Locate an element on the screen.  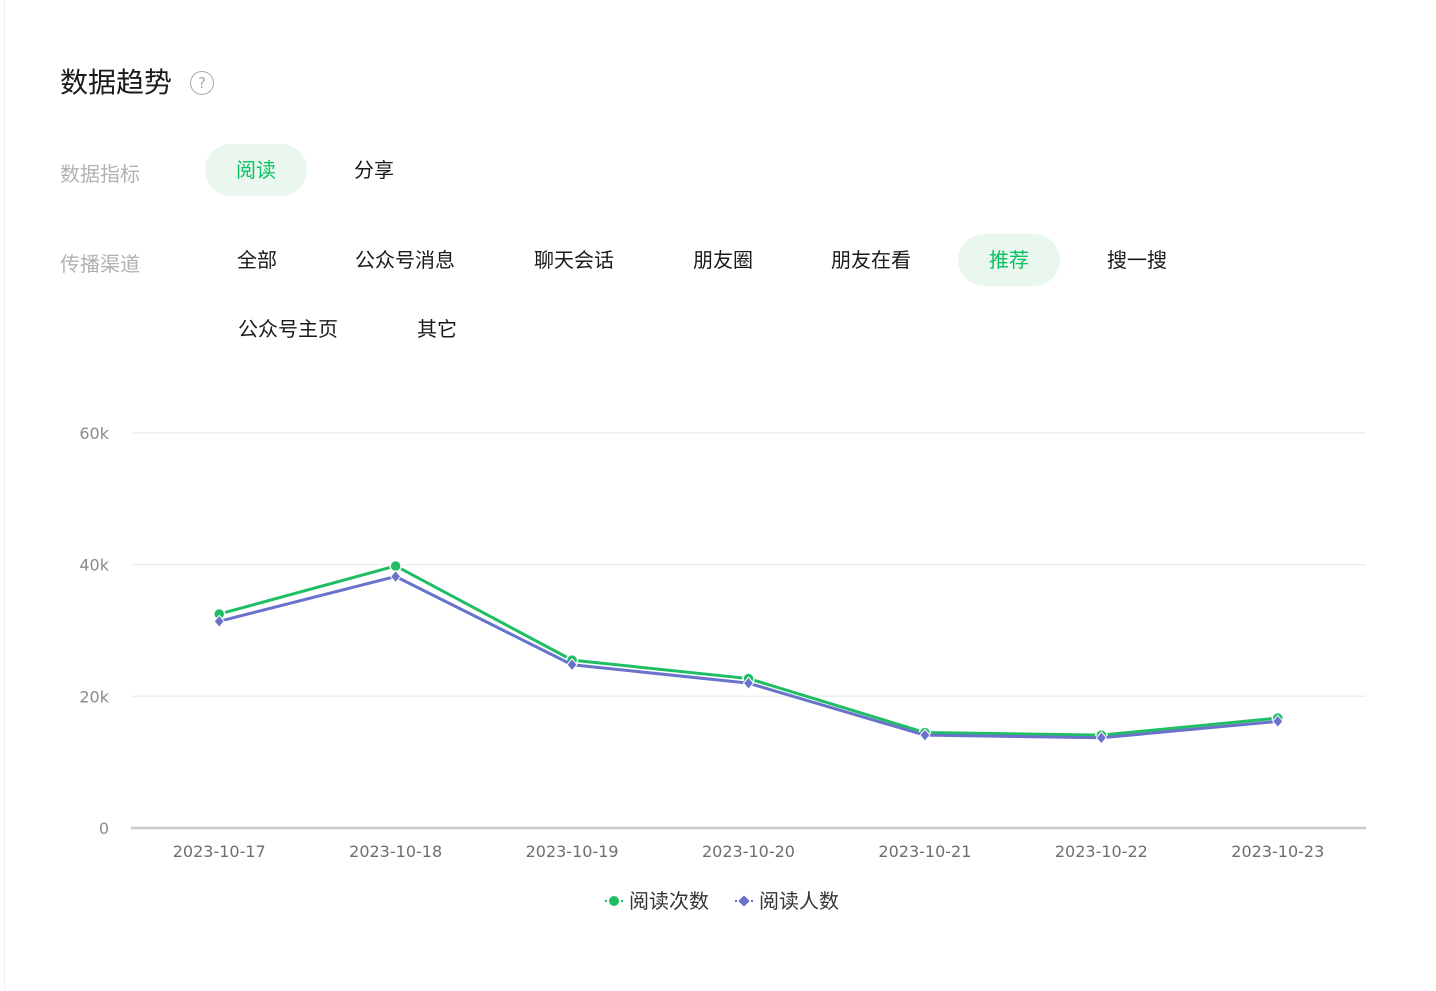
chart-legend: 阅读次数 阅读人数 is located at coordinates (718, 901).